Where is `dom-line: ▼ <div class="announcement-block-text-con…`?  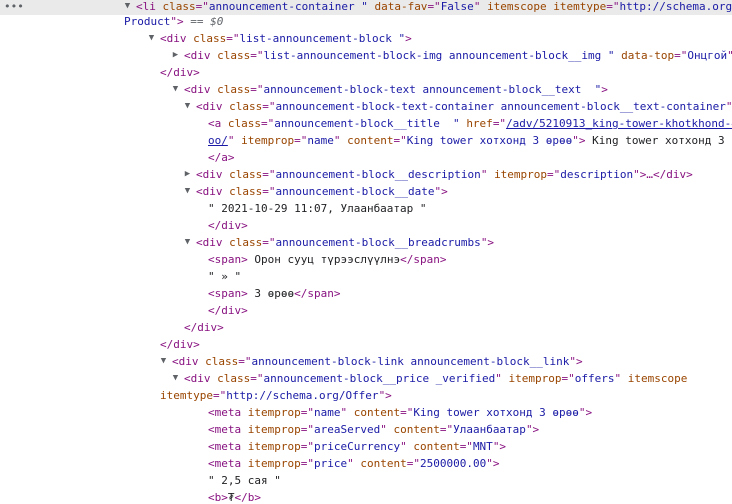 dom-line: ▼ <div class="announcement-block-text-con… is located at coordinates (366, 106).